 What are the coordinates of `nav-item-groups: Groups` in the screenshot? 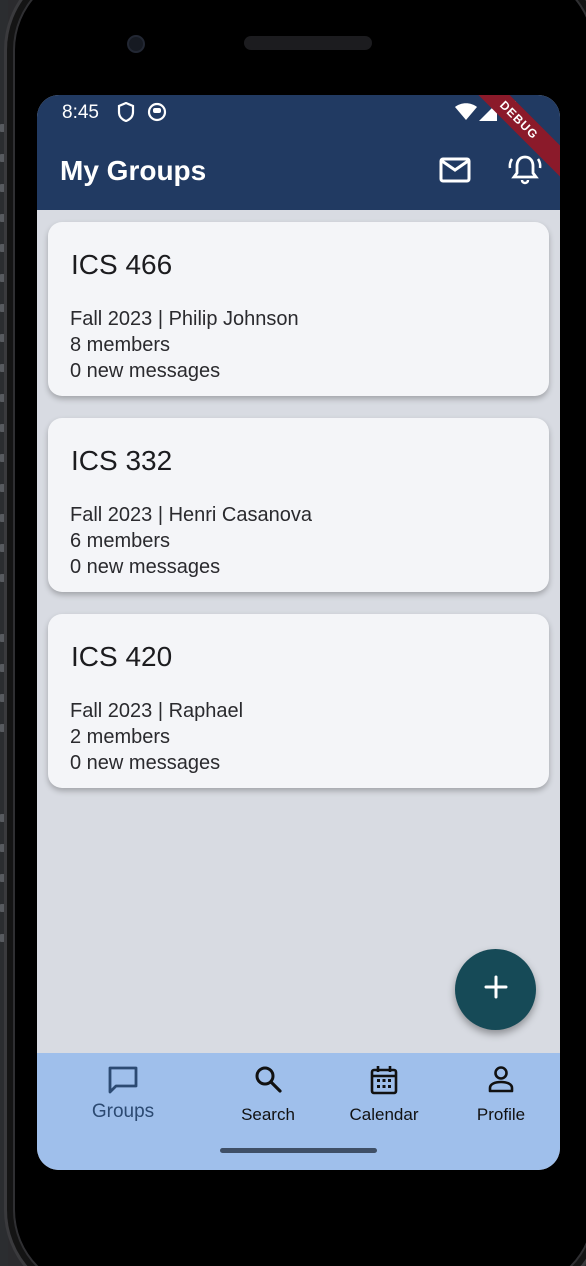 It's located at (123, 1098).